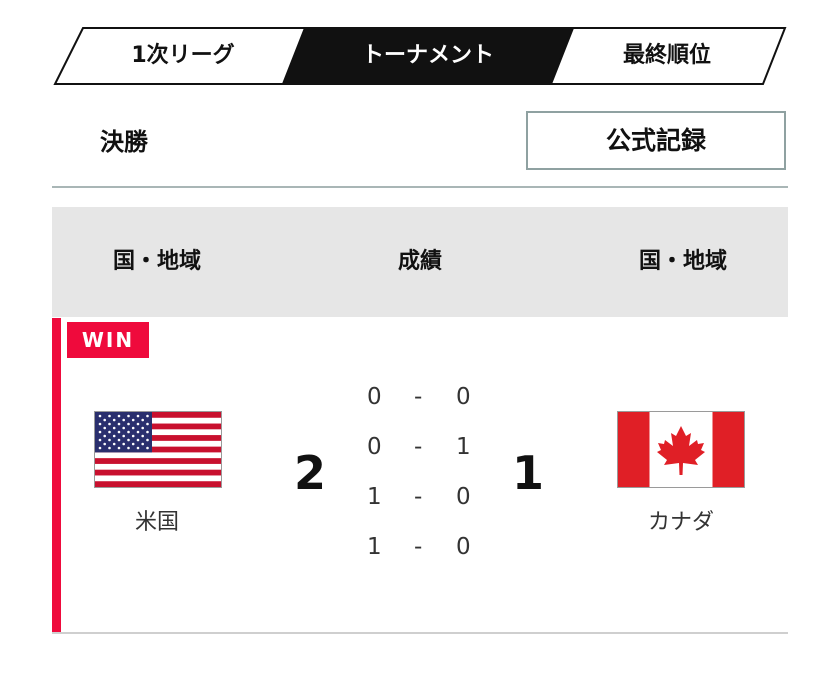 This screenshot has height=683, width=840. I want to click on tab-bar: 1次リーグ トーナメント 最終順位, so click(420, 56).